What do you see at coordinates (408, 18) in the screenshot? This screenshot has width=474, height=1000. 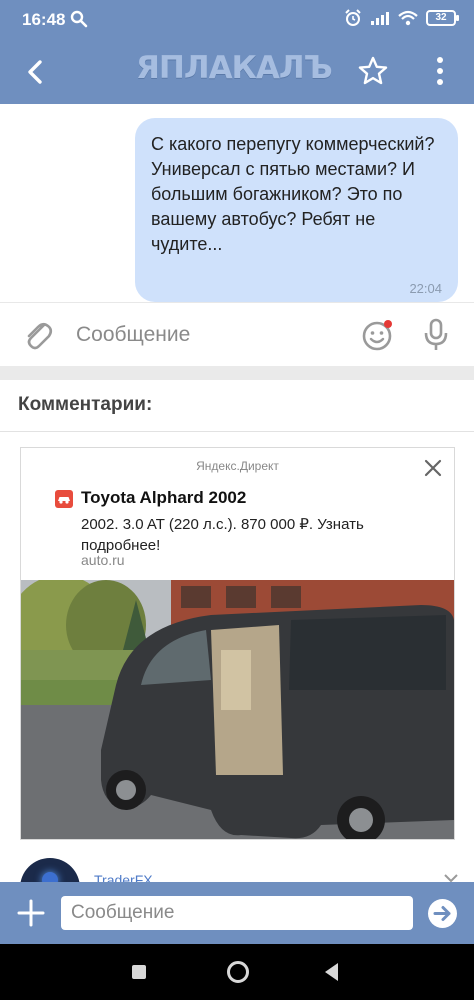 I see `wifi-icon` at bounding box center [408, 18].